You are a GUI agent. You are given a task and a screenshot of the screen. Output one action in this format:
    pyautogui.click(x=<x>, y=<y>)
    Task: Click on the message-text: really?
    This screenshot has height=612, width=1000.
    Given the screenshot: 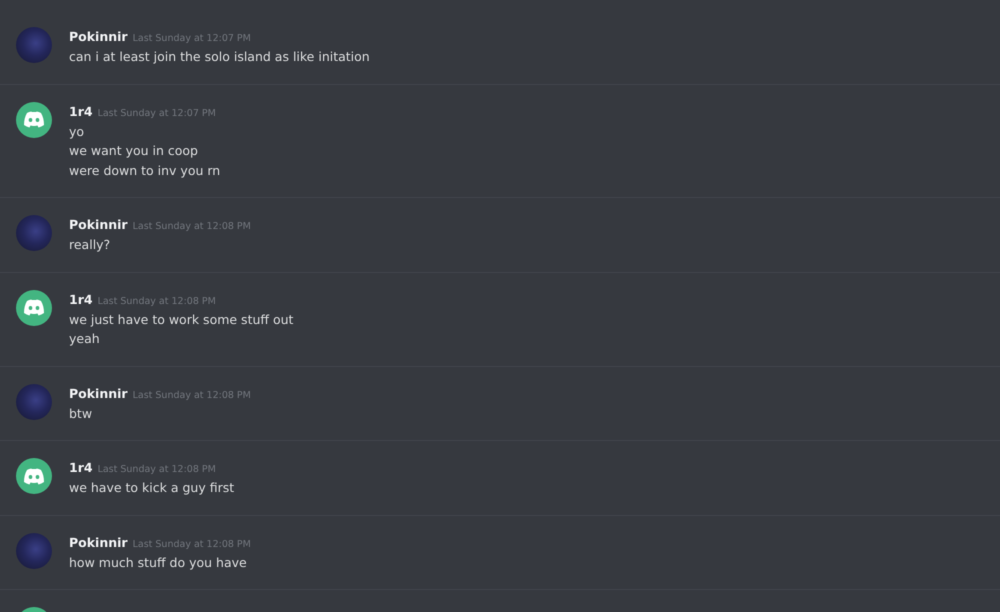 What is the action you would take?
    pyautogui.click(x=90, y=245)
    